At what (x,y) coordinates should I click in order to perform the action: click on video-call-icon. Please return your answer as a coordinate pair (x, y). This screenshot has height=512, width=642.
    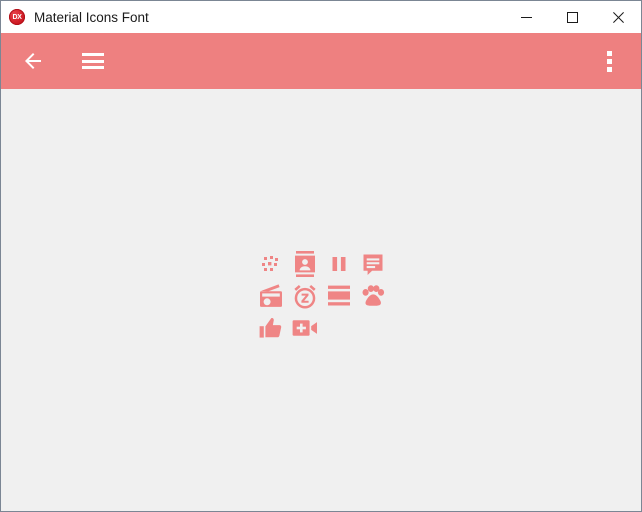
    Looking at the image, I should click on (304, 328).